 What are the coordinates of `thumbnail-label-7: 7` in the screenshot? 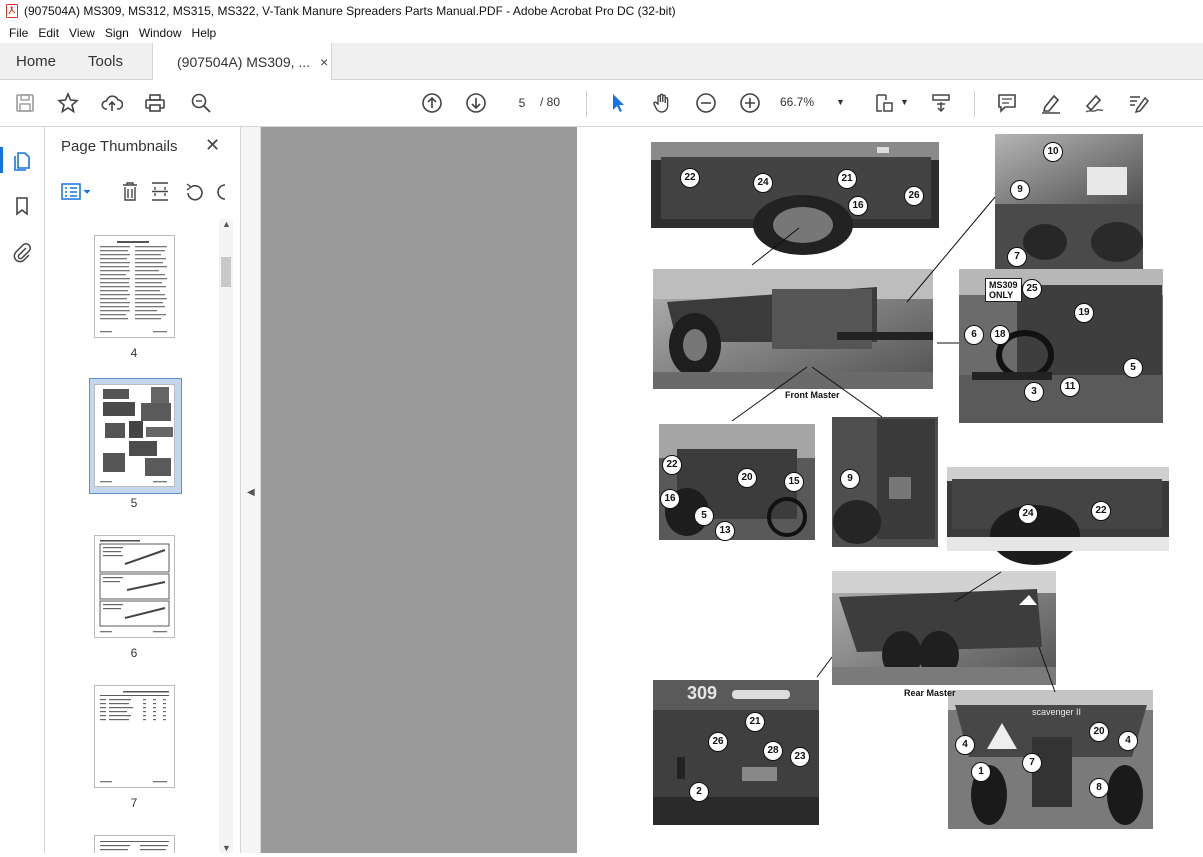 It's located at (134, 803).